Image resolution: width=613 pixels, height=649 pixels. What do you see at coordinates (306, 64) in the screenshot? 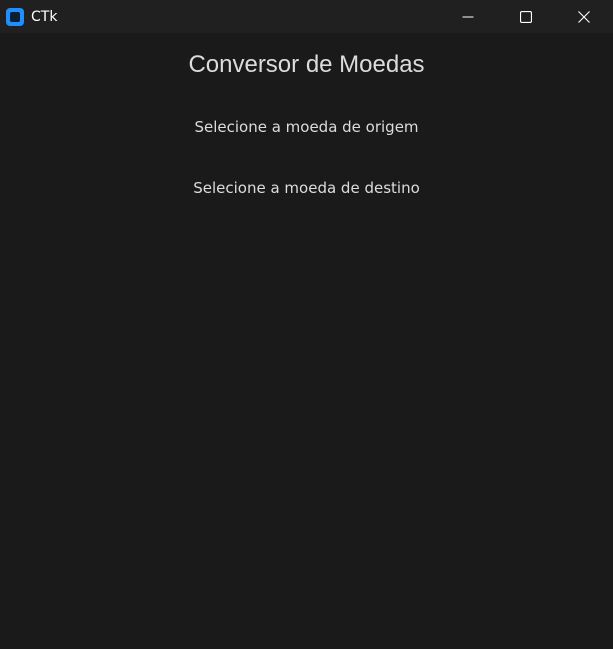
I see `page-title: Conversor de Moedas` at bounding box center [306, 64].